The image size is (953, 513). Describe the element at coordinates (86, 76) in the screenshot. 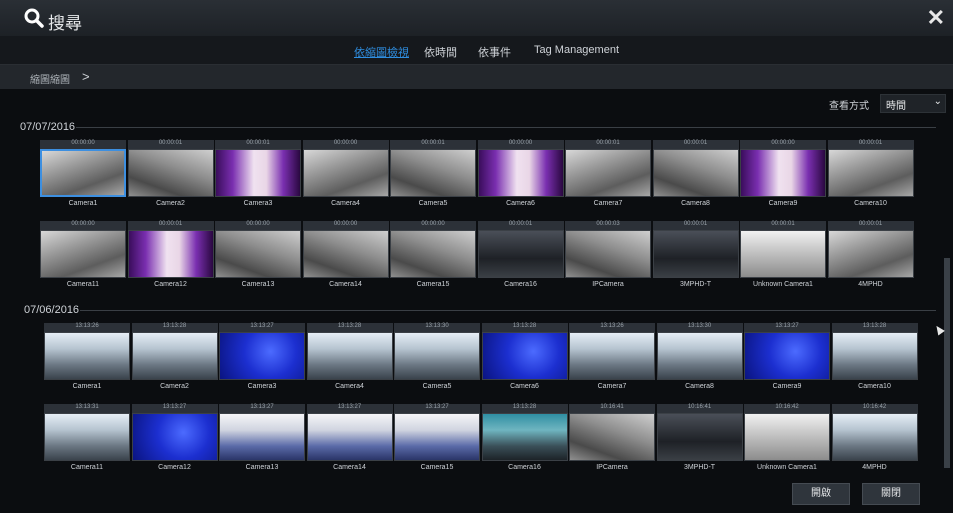

I see `chevron-right-icon: >` at that location.